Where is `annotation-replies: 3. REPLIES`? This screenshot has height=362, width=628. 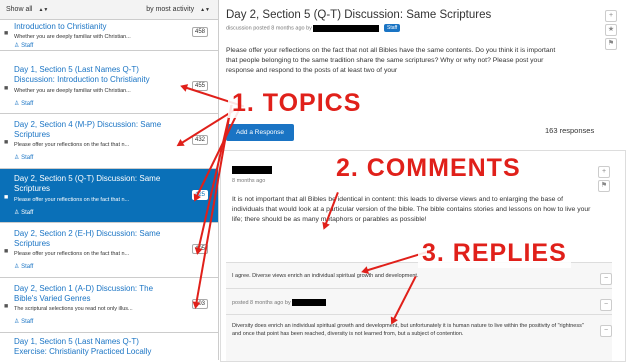 annotation-replies: 3. REPLIES is located at coordinates (494, 253).